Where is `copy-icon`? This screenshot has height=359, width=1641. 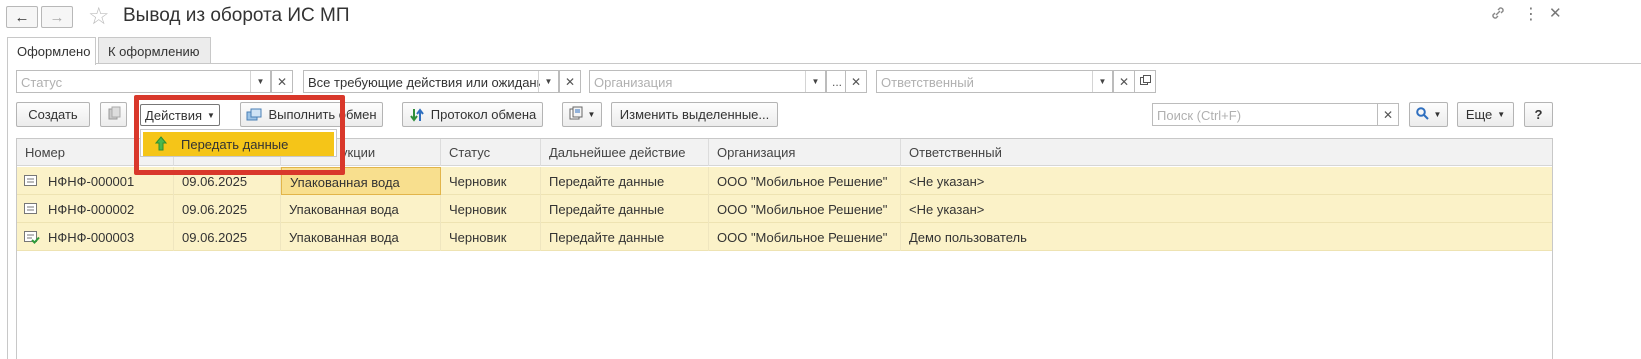
copy-icon is located at coordinates (114, 114).